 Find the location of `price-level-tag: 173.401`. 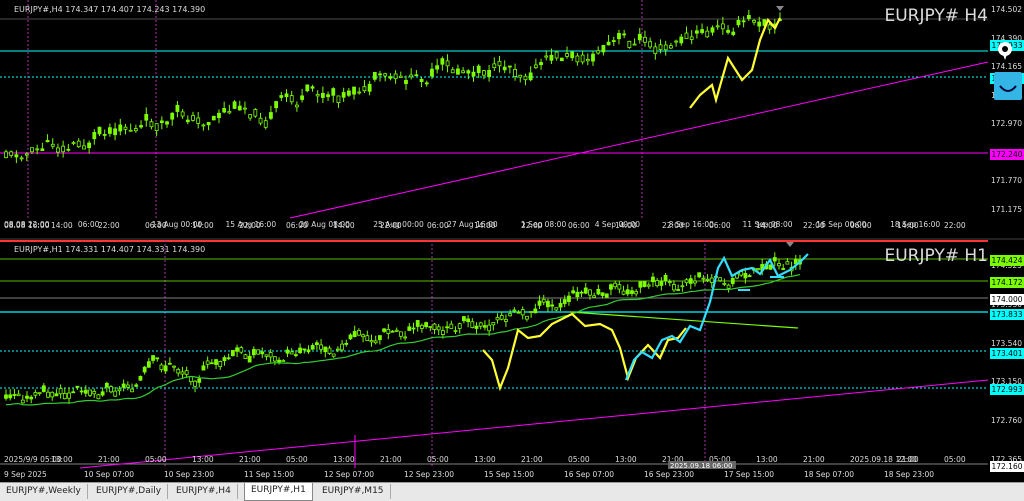

price-level-tag: 173.401 is located at coordinates (1007, 353).